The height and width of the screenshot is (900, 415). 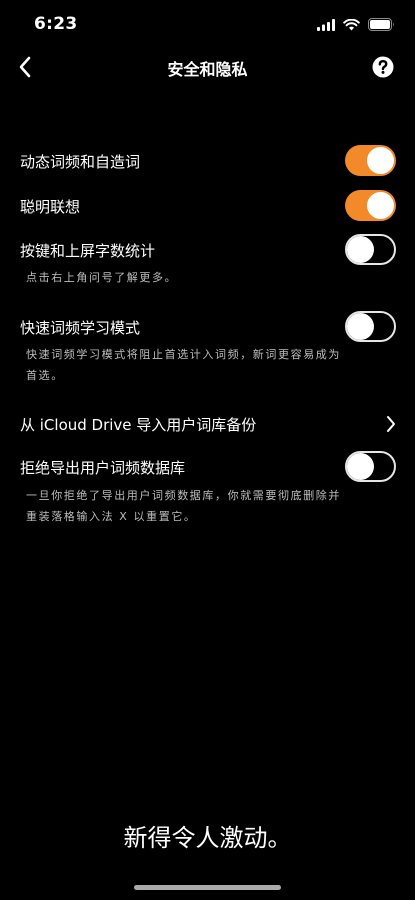 What do you see at coordinates (351, 25) in the screenshot?
I see `wifi-icon` at bounding box center [351, 25].